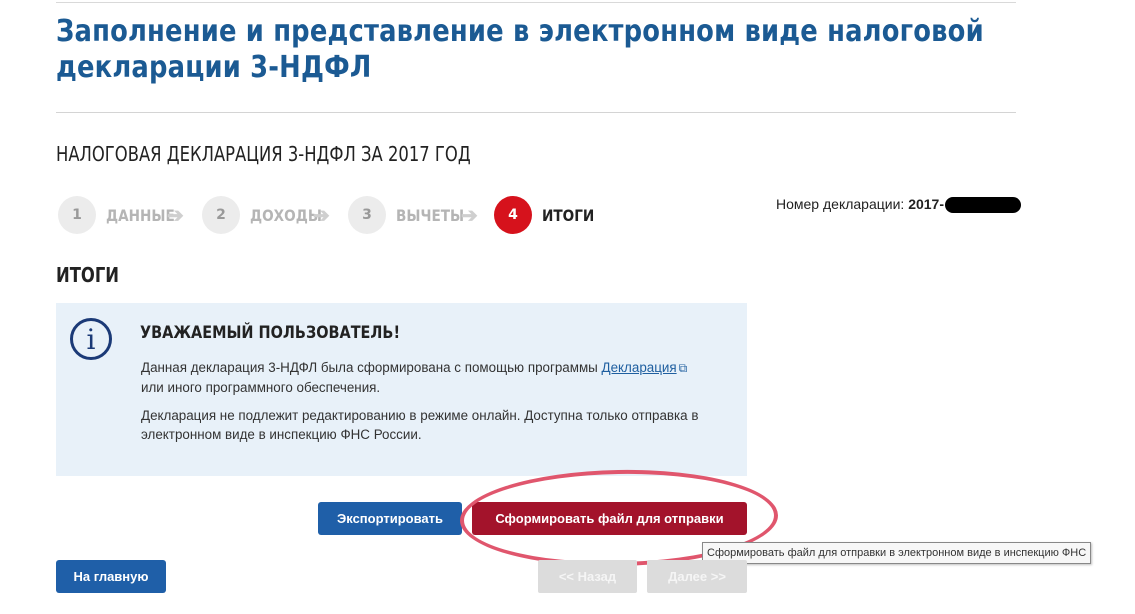  What do you see at coordinates (536, 2) in the screenshot?
I see `top-divider` at bounding box center [536, 2].